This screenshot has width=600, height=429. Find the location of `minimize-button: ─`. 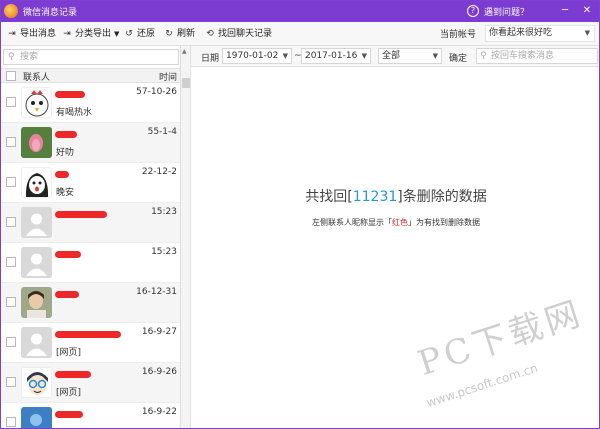

minimize-button: ─ is located at coordinates (565, 11).